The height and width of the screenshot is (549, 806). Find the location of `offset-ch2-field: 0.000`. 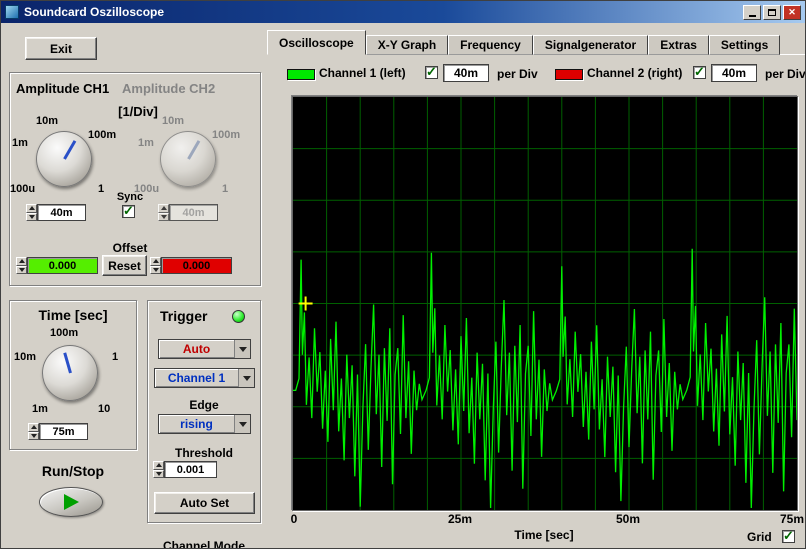

offset-ch2-field: 0.000 is located at coordinates (196, 265).